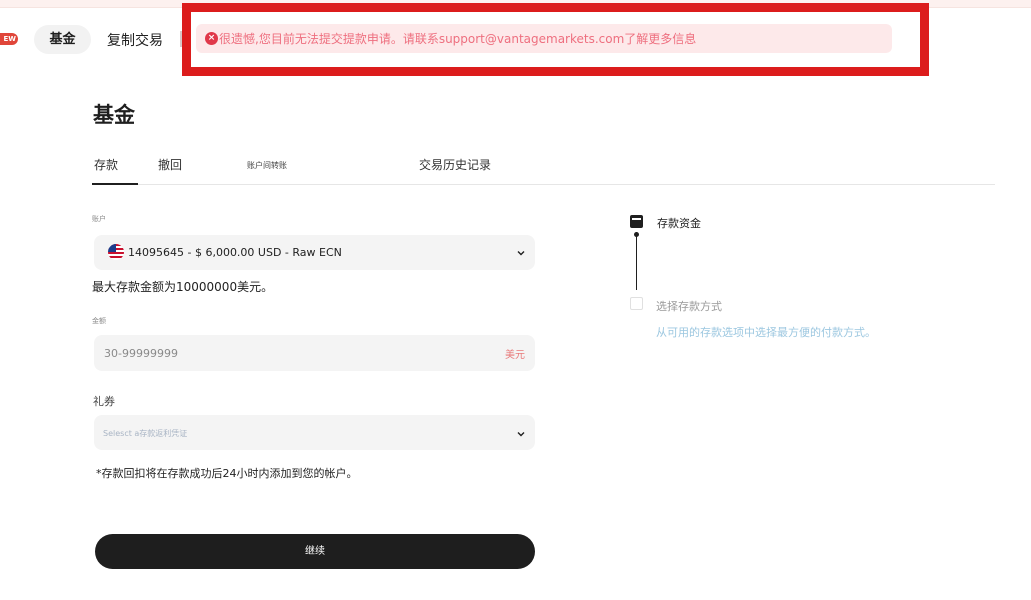  What do you see at coordinates (104, 401) in the screenshot?
I see `voucher-label: 礼券` at bounding box center [104, 401].